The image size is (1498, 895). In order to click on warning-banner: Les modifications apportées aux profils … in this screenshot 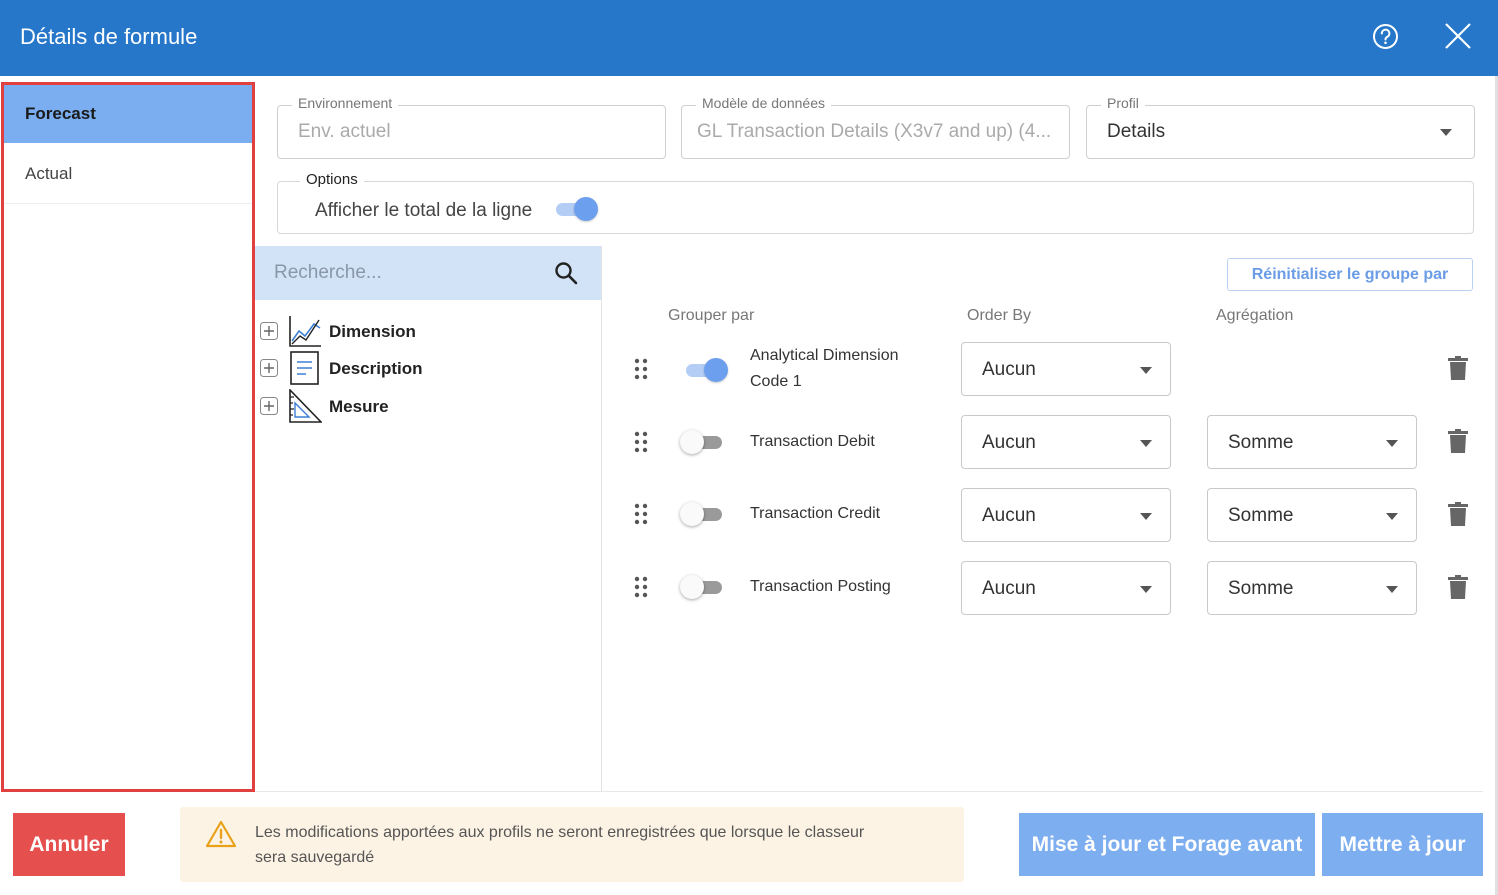, I will do `click(572, 844)`.